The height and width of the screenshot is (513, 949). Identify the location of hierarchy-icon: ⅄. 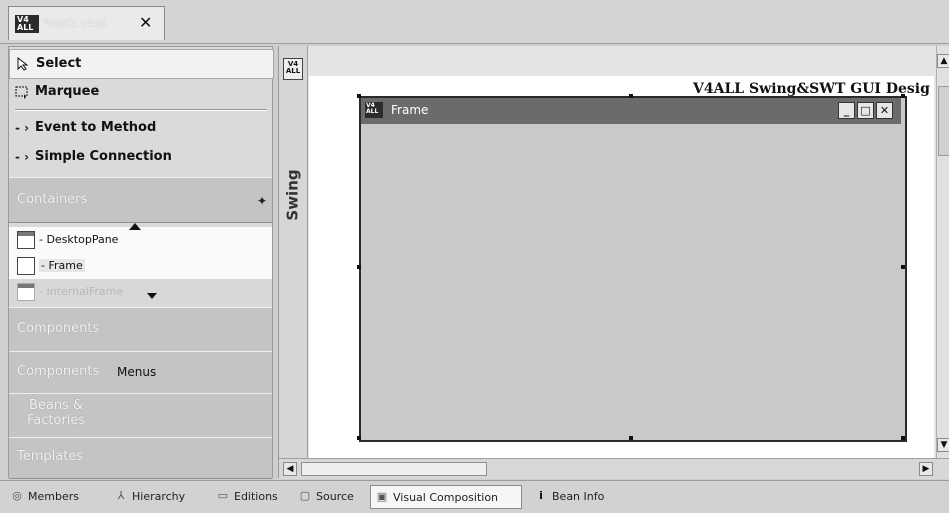
(121, 495).